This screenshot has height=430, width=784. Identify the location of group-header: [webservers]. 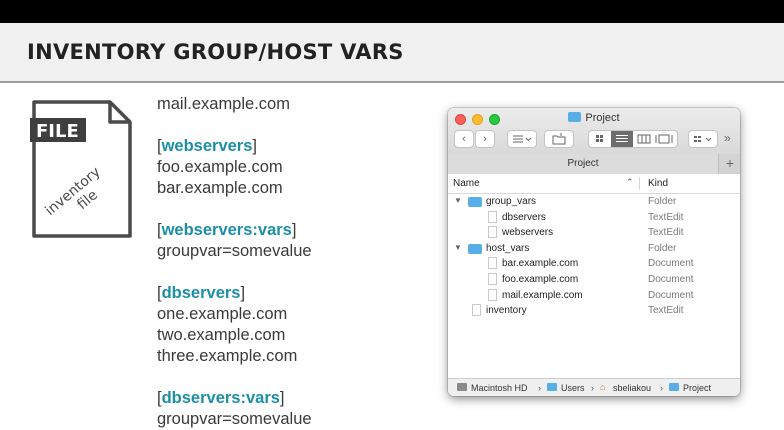
(207, 146).